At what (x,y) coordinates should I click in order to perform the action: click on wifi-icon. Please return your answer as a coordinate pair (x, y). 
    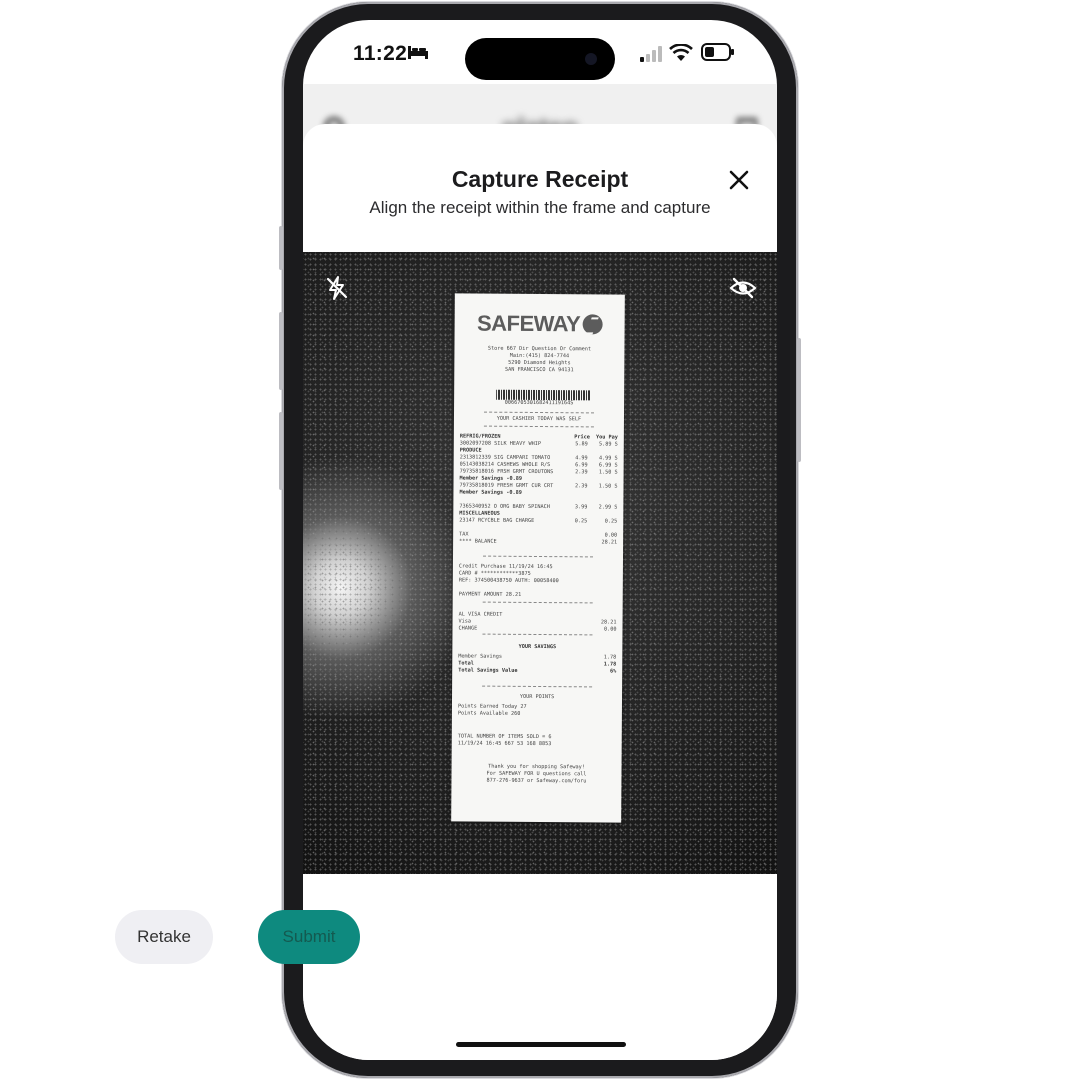
    Looking at the image, I should click on (681, 52).